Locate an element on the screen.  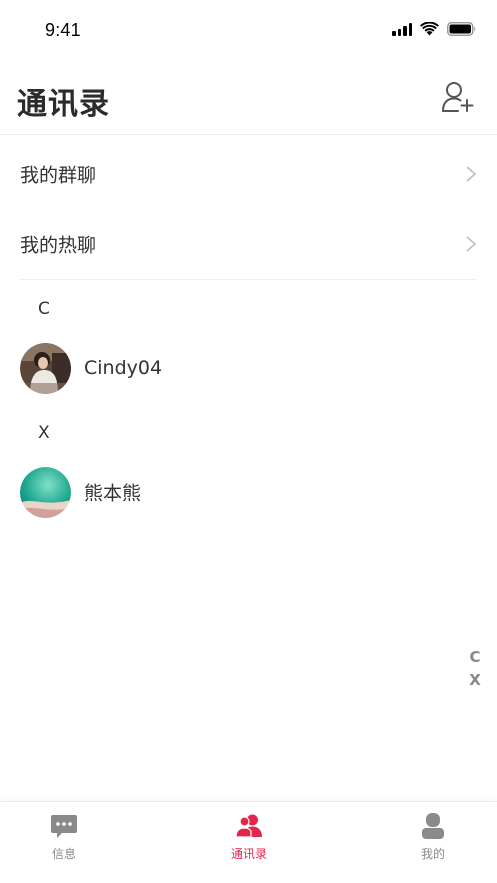
contact-row: Cindy04 is located at coordinates (248, 368).